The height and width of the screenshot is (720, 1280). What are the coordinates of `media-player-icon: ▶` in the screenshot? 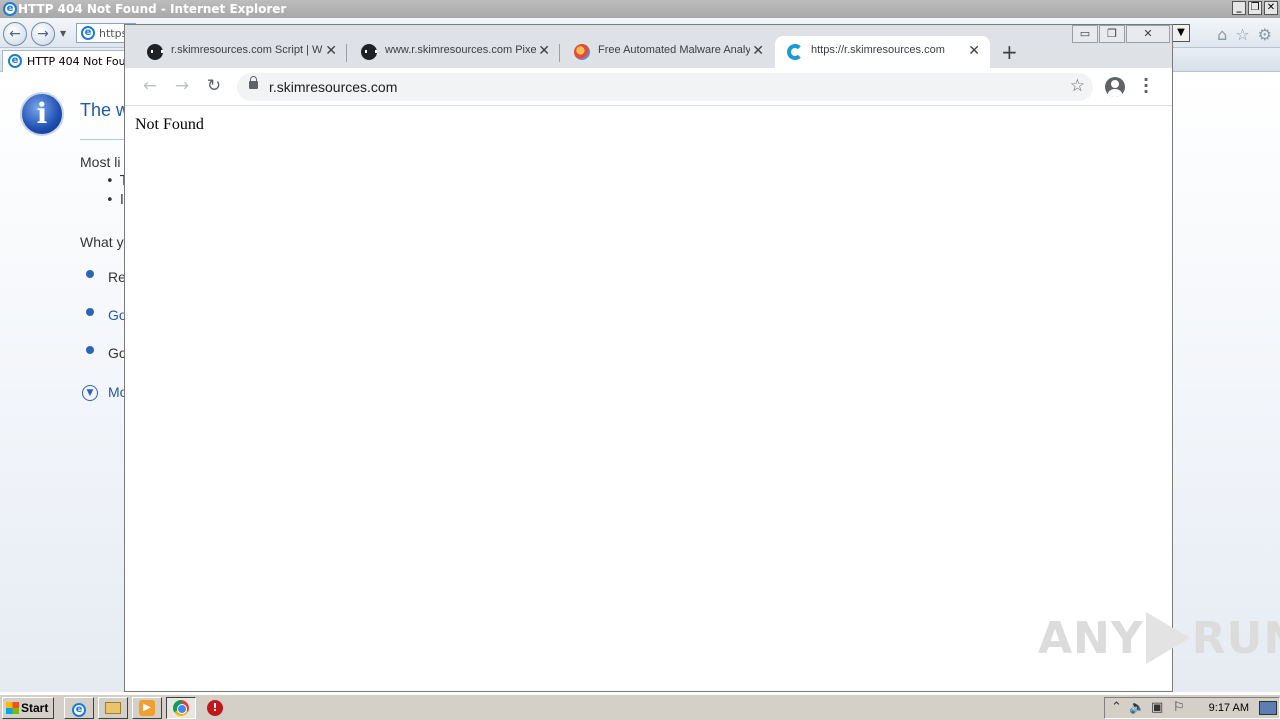 It's located at (147, 708).